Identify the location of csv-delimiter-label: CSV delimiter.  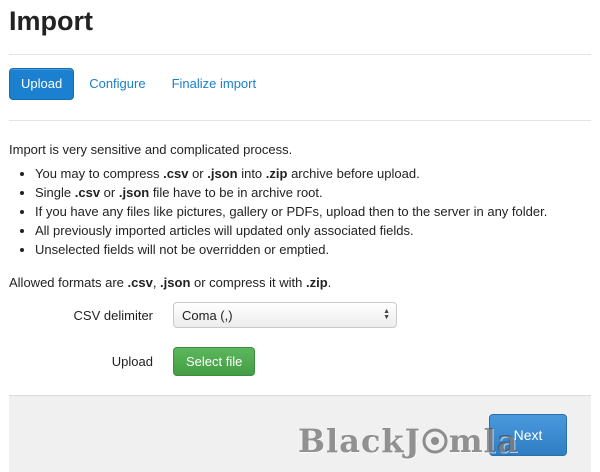
(113, 315).